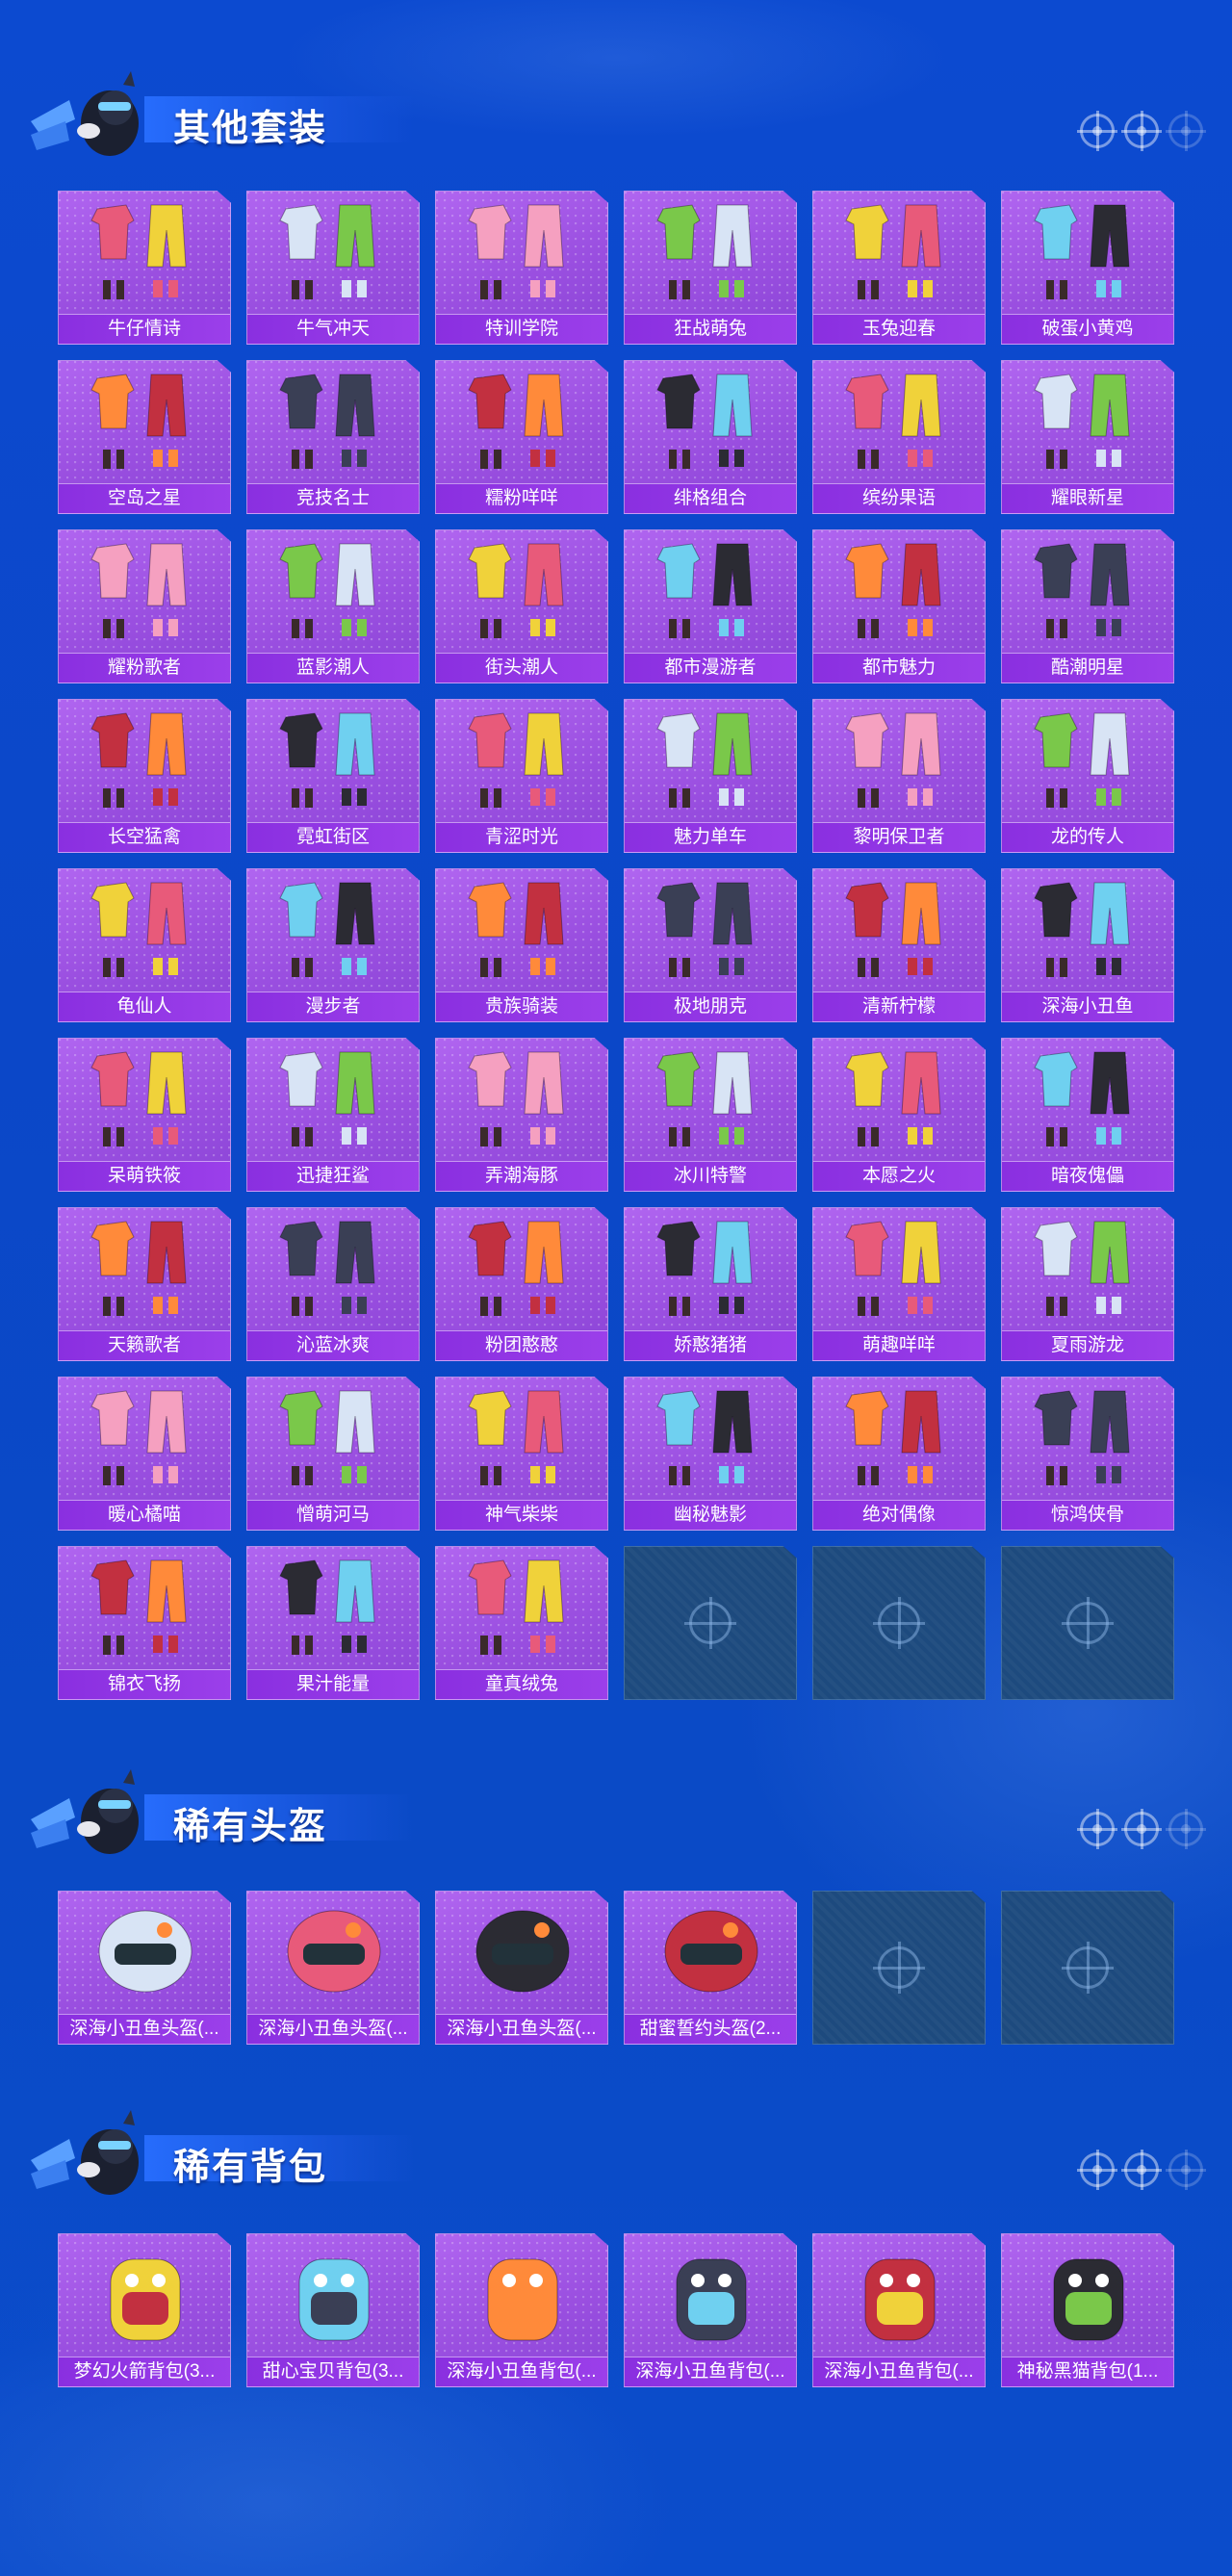 Image resolution: width=1232 pixels, height=2576 pixels. I want to click on helmet-image, so click(334, 1952).